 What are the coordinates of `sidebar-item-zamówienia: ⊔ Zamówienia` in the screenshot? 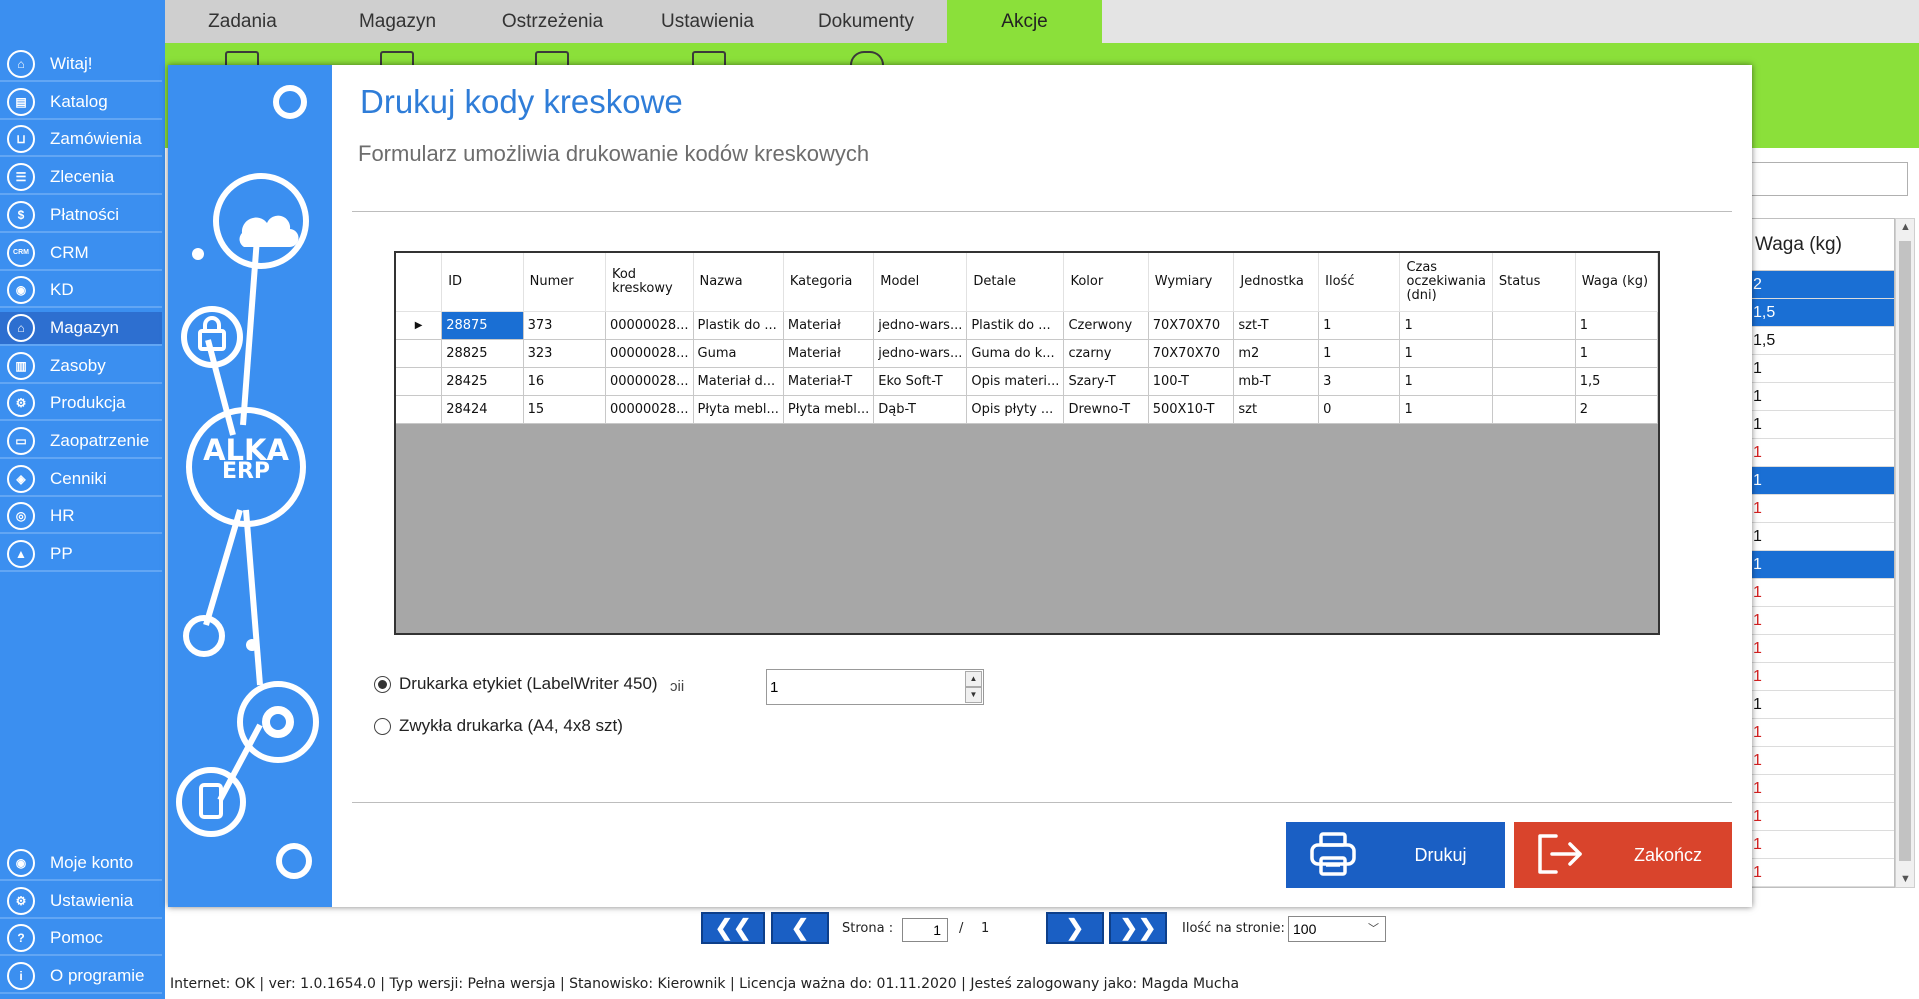 It's located at (81, 140).